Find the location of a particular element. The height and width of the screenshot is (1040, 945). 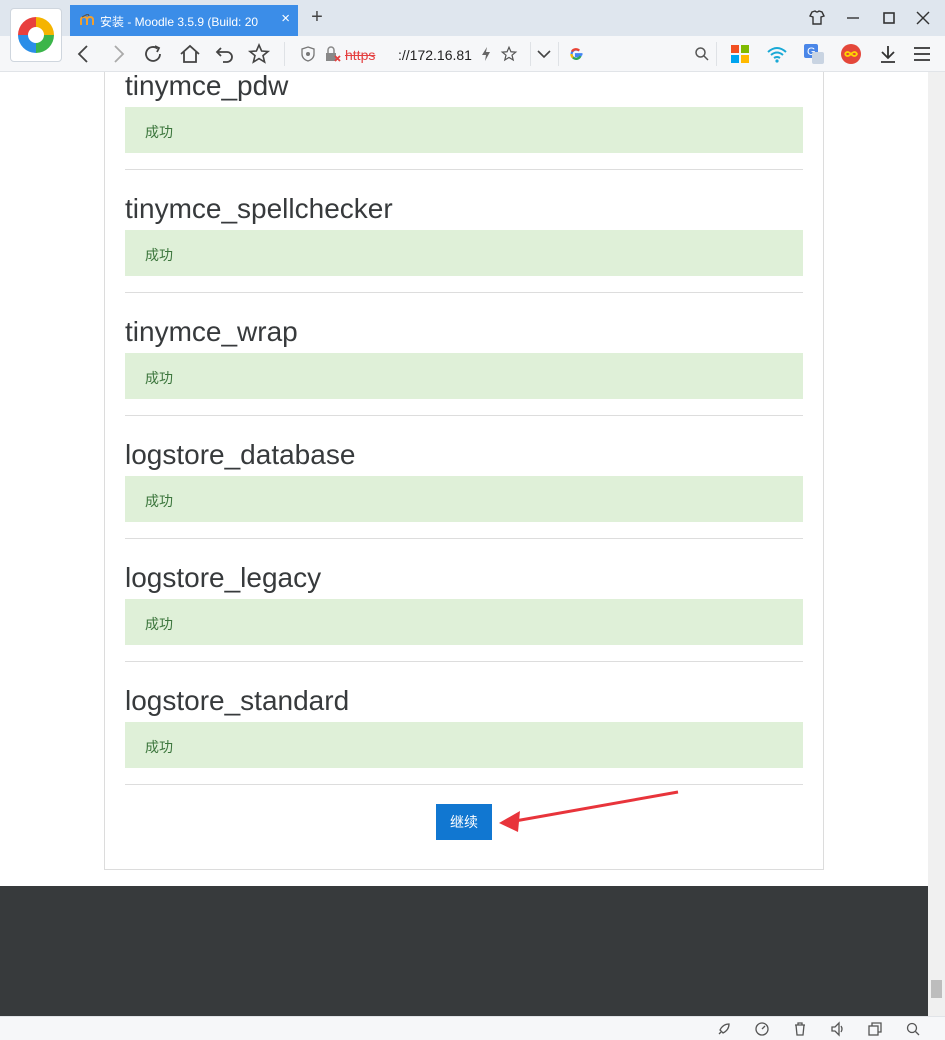

window-restore-icon is located at coordinates (875, 1029).